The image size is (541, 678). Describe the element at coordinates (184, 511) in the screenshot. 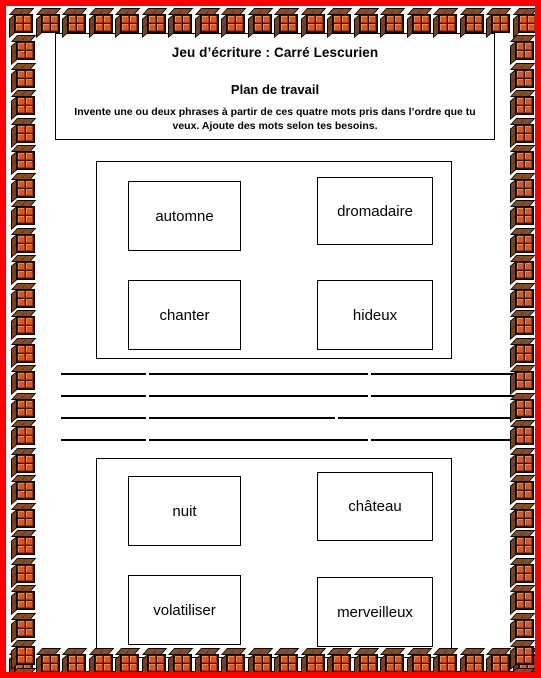

I see `word-box-nuit: nuit` at that location.